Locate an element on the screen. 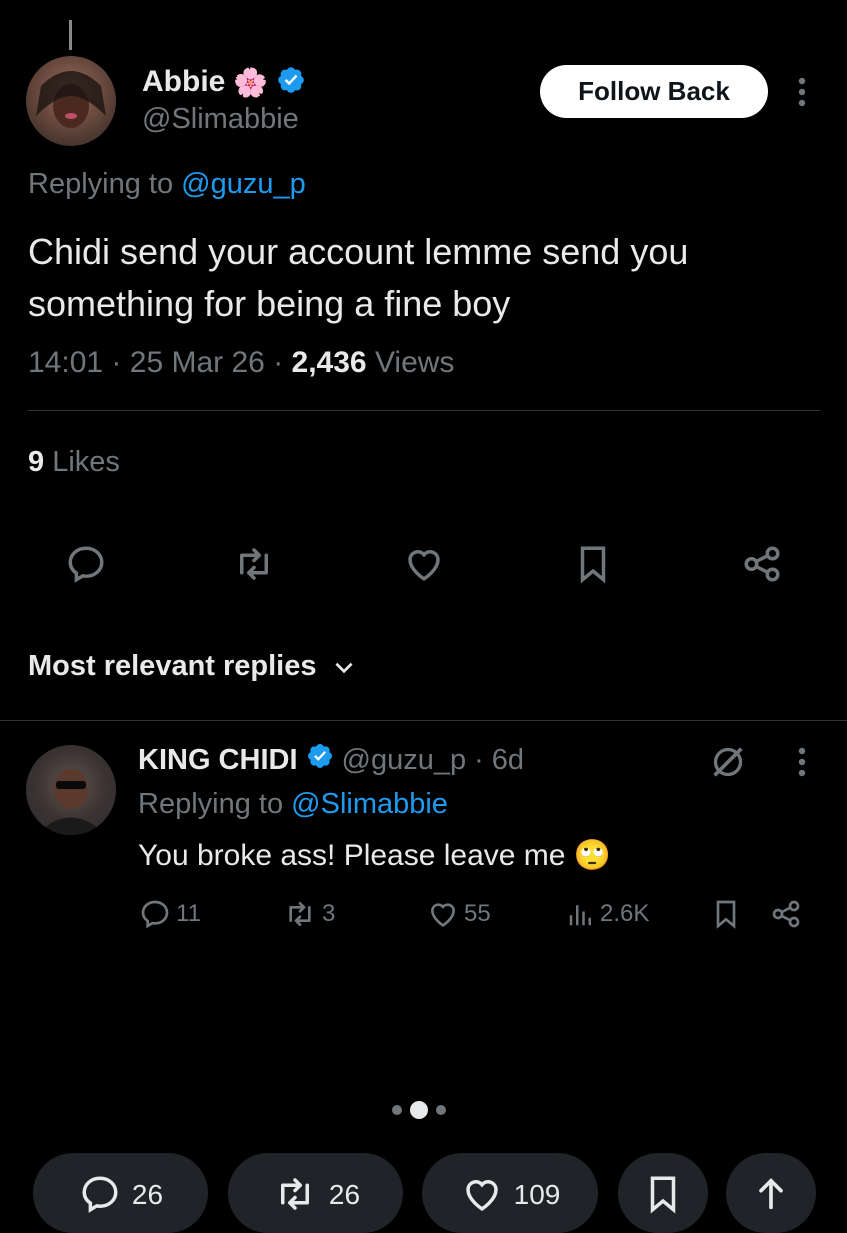 The height and width of the screenshot is (1233, 847). scroll-indicator is located at coordinates (70, 35).